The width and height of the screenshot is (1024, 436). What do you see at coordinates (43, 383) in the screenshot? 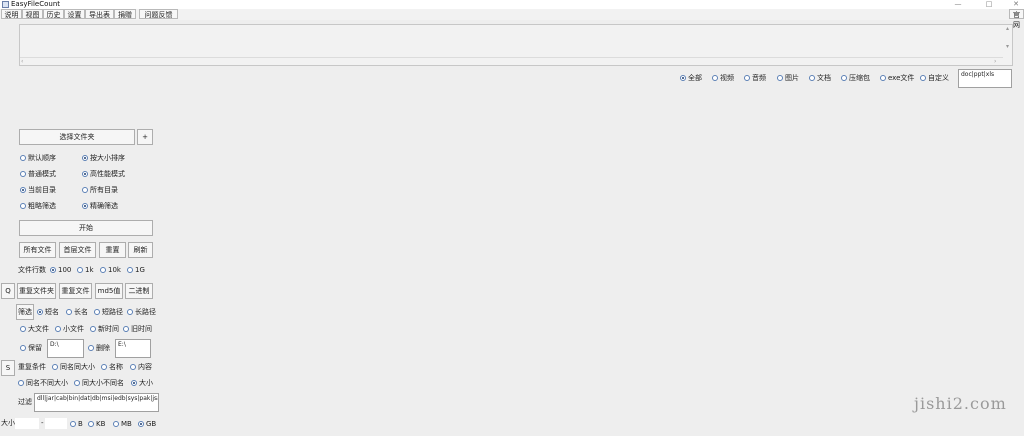
I see `cond-same-name-diff-size: 同名不同大小` at bounding box center [43, 383].